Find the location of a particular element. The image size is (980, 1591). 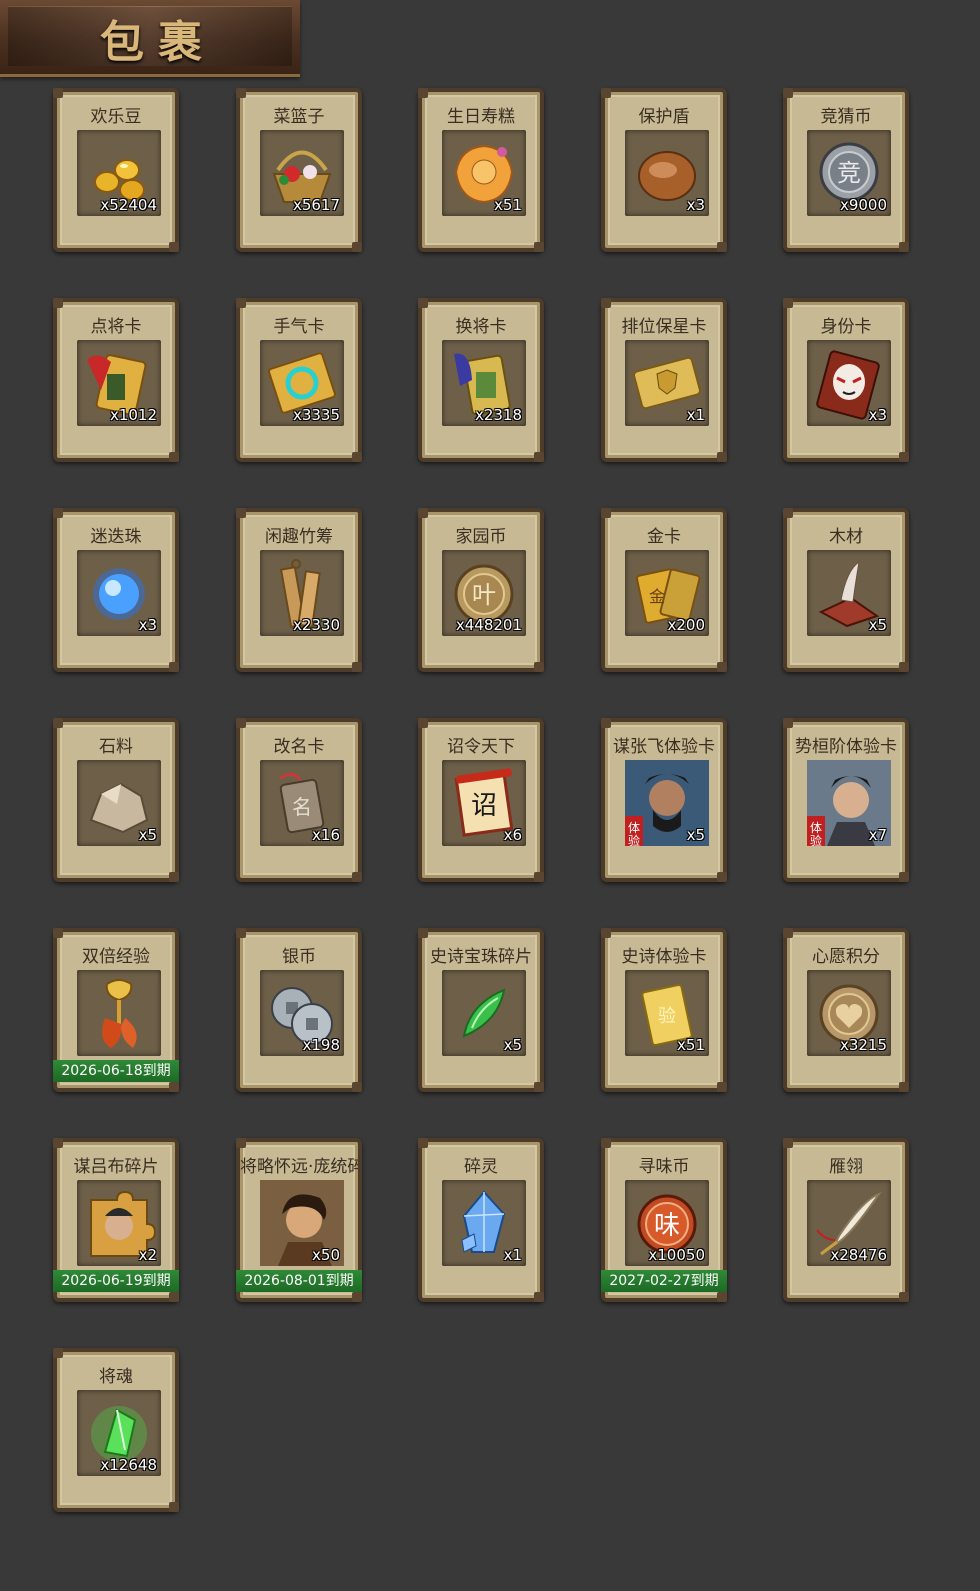

svg-text: 竞 is located at coordinates (849, 173).